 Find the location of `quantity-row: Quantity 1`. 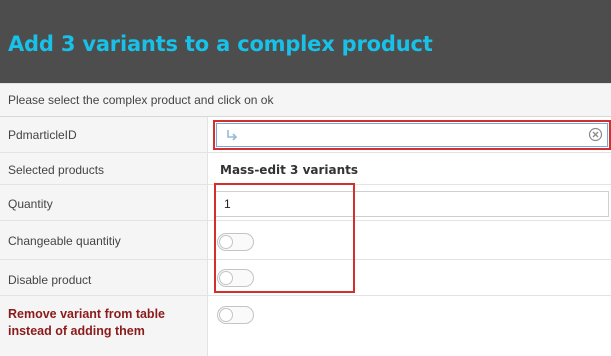

quantity-row: Quantity 1 is located at coordinates (305, 203).